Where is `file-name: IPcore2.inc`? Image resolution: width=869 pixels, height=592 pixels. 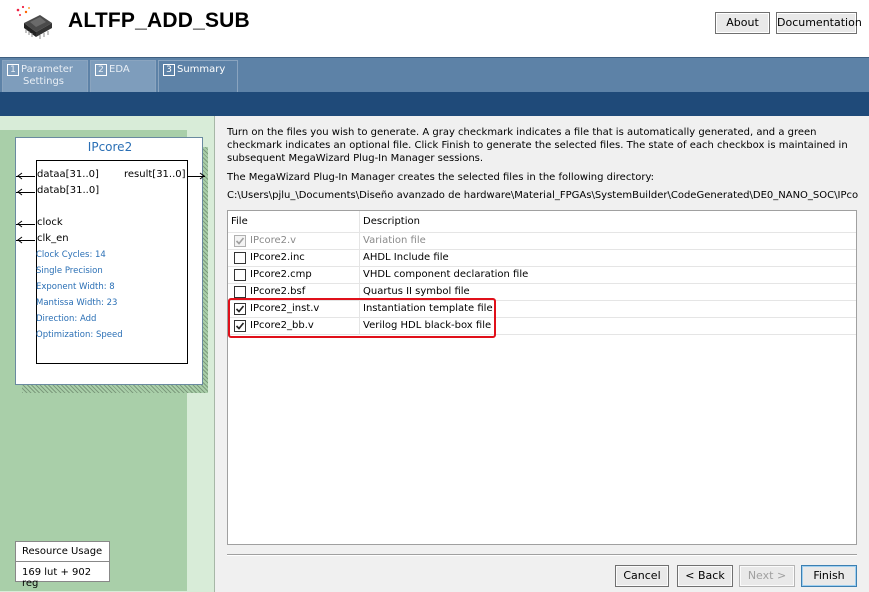 file-name: IPcore2.inc is located at coordinates (277, 257).